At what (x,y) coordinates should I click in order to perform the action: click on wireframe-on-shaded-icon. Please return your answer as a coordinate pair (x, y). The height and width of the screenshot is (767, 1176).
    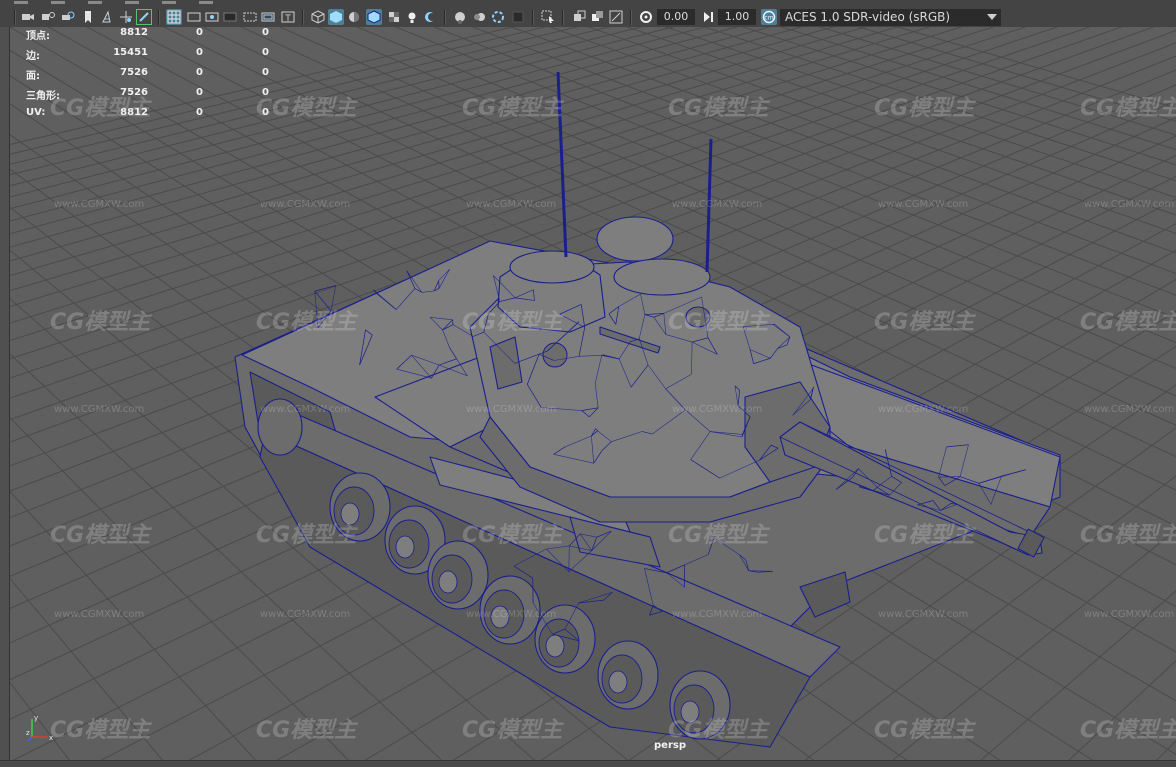
    Looking at the image, I should click on (374, 17).